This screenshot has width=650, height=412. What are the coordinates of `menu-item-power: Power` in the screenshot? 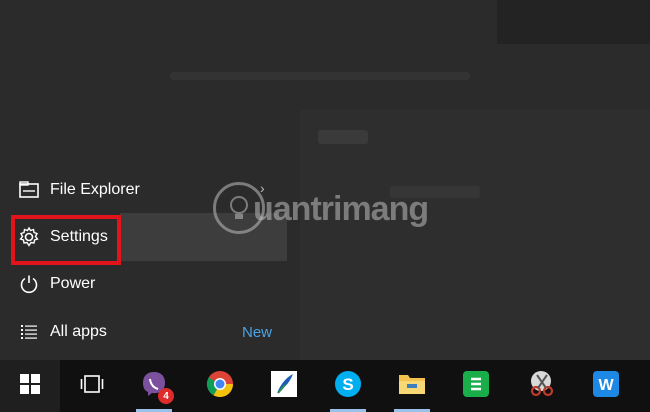 It's located at (145, 284).